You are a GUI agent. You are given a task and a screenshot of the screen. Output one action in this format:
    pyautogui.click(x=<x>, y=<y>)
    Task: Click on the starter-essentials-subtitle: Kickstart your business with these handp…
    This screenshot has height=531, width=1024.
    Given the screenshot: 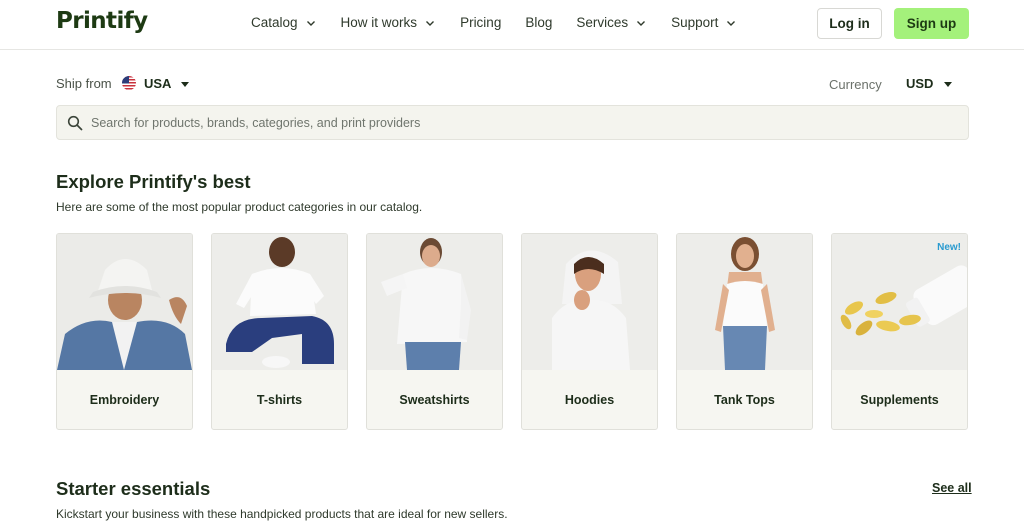 What is the action you would take?
    pyautogui.click(x=282, y=514)
    